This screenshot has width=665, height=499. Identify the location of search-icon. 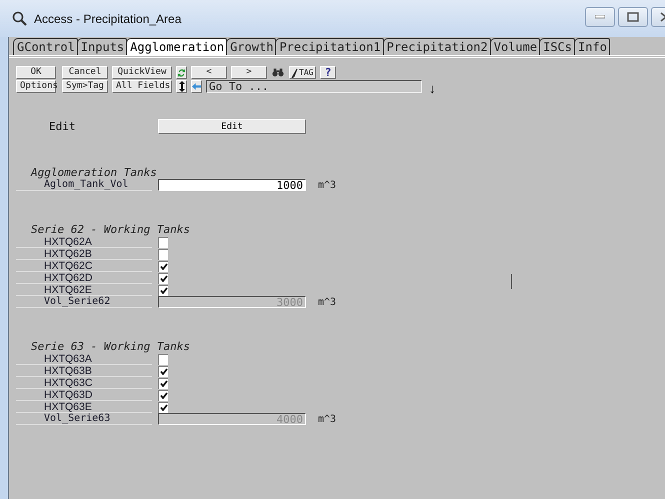
(20, 18).